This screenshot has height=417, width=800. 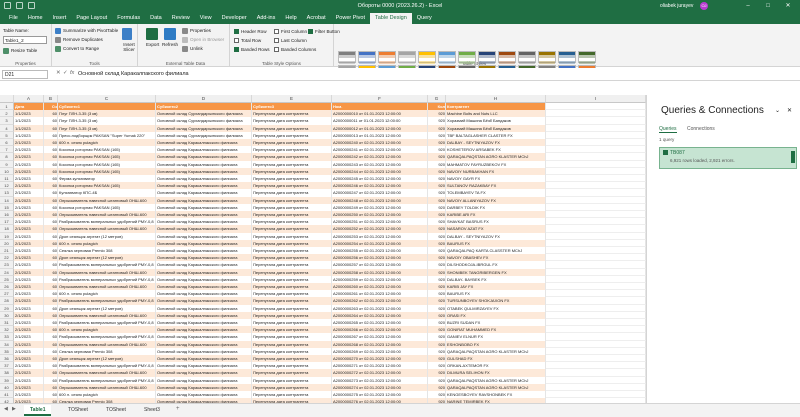 What do you see at coordinates (496, 301) in the screenshot?
I see `table-cell: TURSUNBOYEV SHOKJAXON FX` at bounding box center [496, 301].